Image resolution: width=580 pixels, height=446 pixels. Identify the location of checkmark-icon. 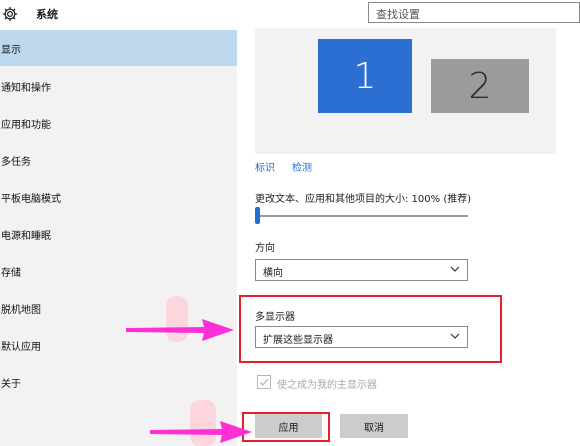
(264, 382).